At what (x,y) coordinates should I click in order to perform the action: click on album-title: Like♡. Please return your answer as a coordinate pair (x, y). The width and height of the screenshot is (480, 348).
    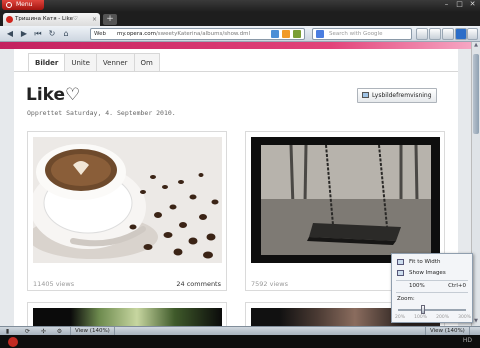
    Looking at the image, I should click on (53, 95).